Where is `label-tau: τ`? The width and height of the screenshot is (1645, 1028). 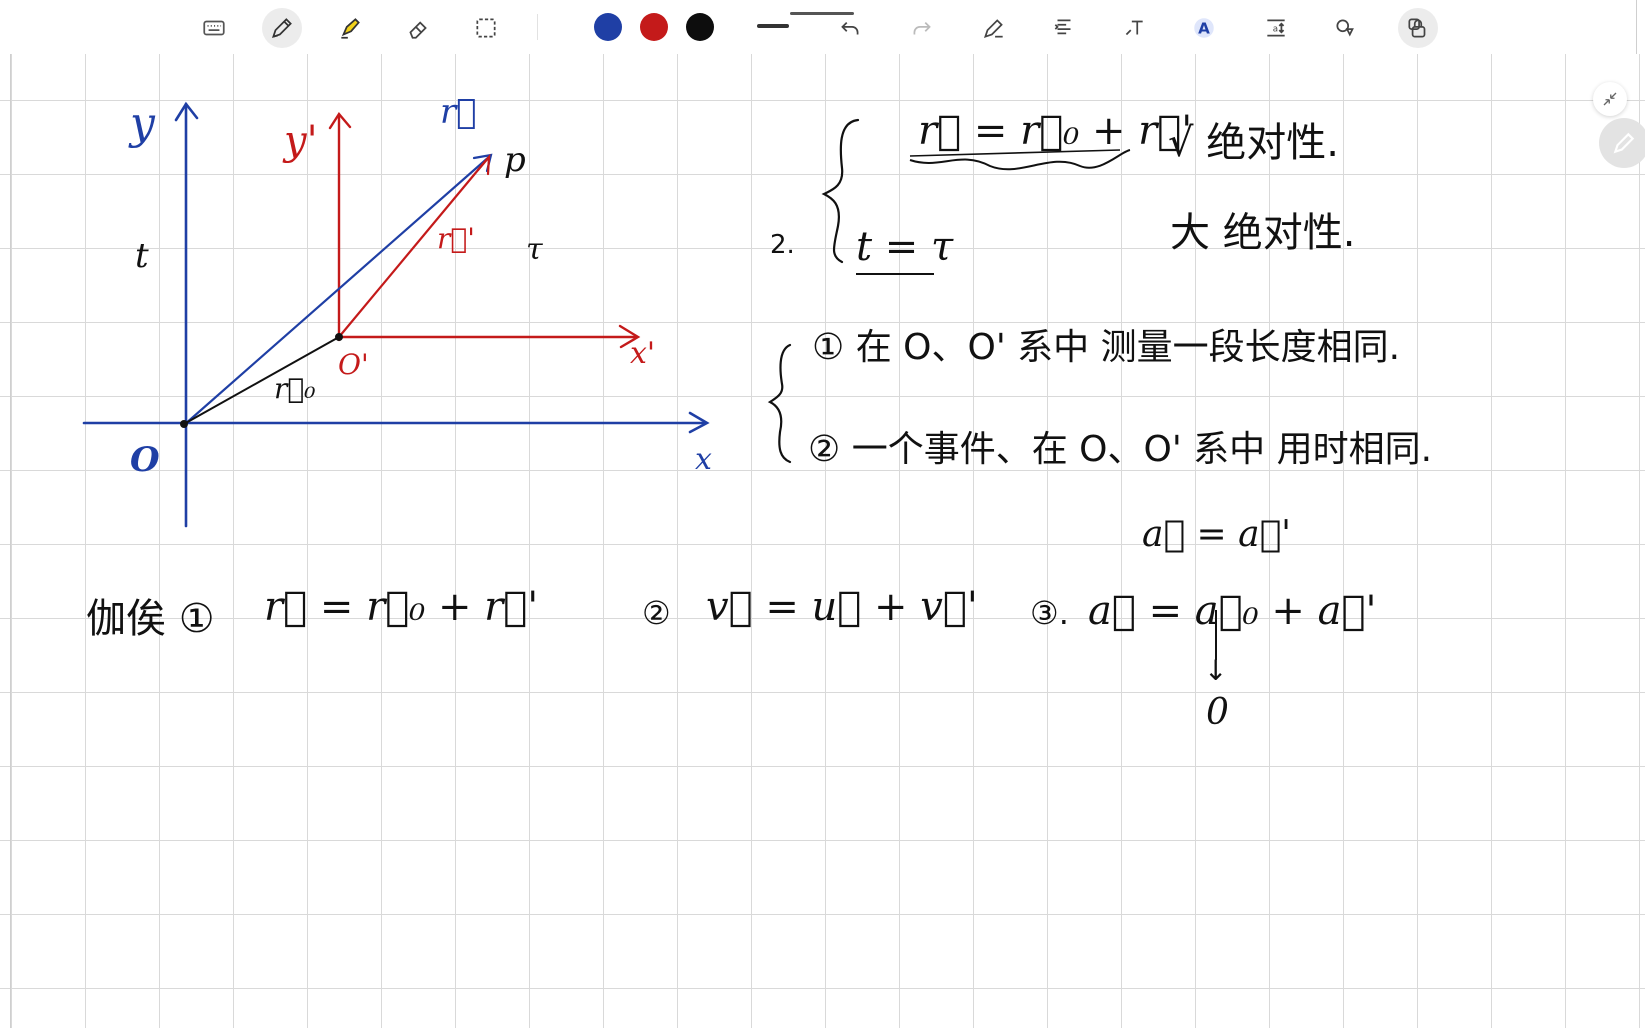
label-tau: τ is located at coordinates (534, 249).